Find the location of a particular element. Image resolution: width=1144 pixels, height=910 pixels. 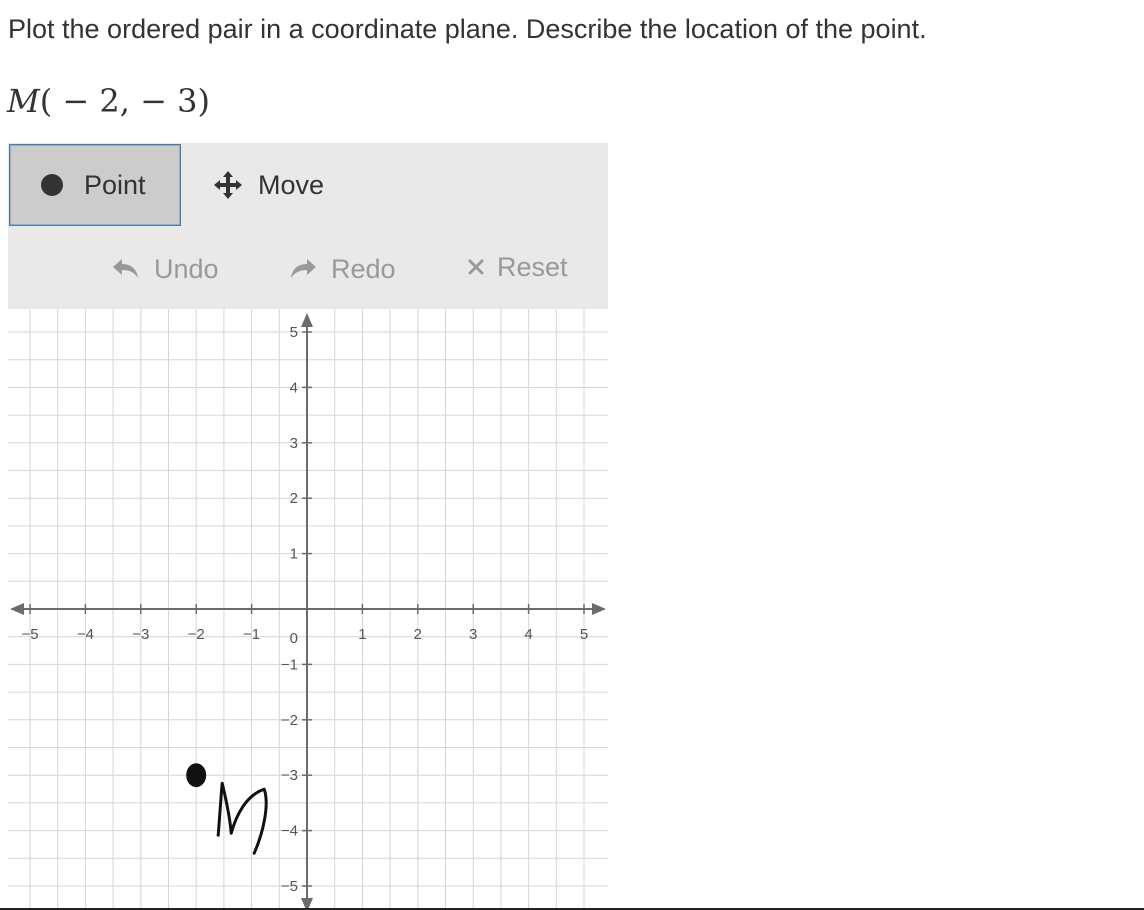

x-tick-label: −4 is located at coordinates (85, 634).